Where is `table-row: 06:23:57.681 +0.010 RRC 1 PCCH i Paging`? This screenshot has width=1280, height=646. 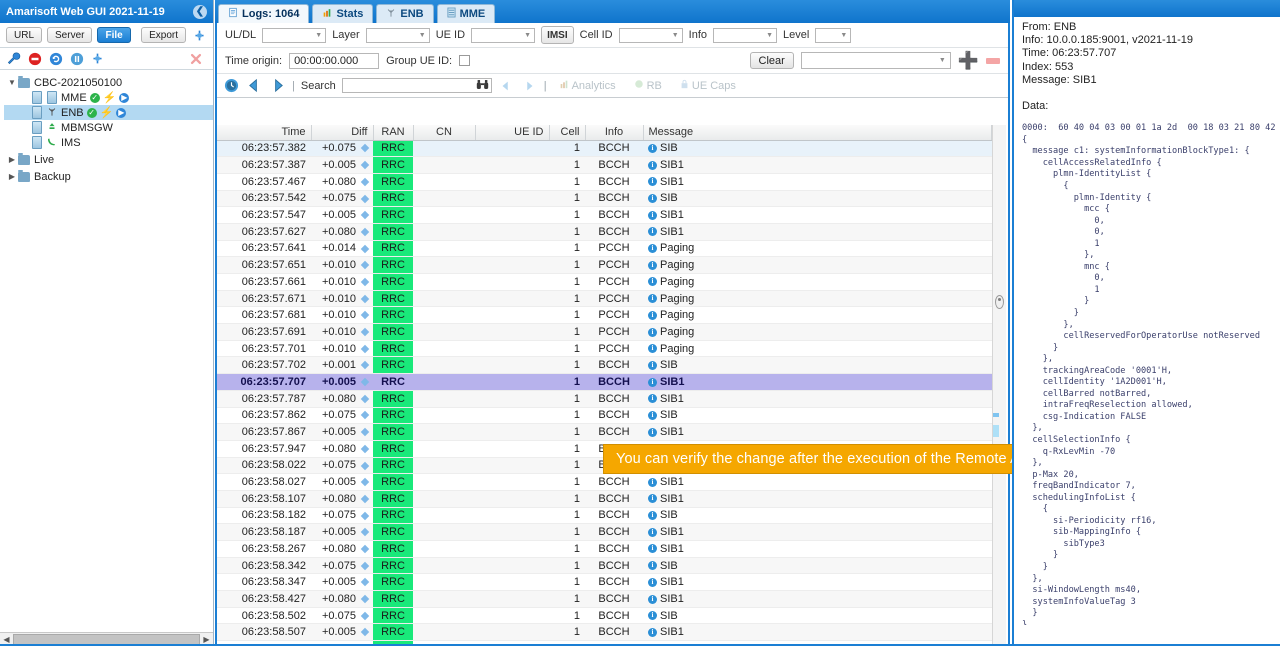 table-row: 06:23:57.681 +0.010 RRC 1 PCCH i Paging is located at coordinates (604, 315).